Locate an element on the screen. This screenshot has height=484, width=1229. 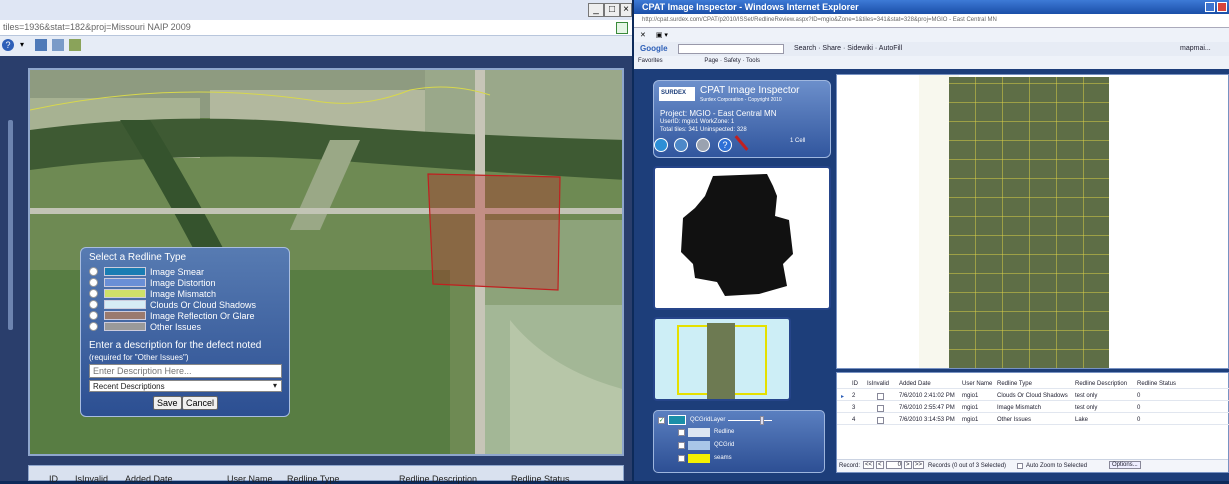
cpat-subtitle: Surdex Corporation - Copyright 2010 is located at coordinates (741, 100).